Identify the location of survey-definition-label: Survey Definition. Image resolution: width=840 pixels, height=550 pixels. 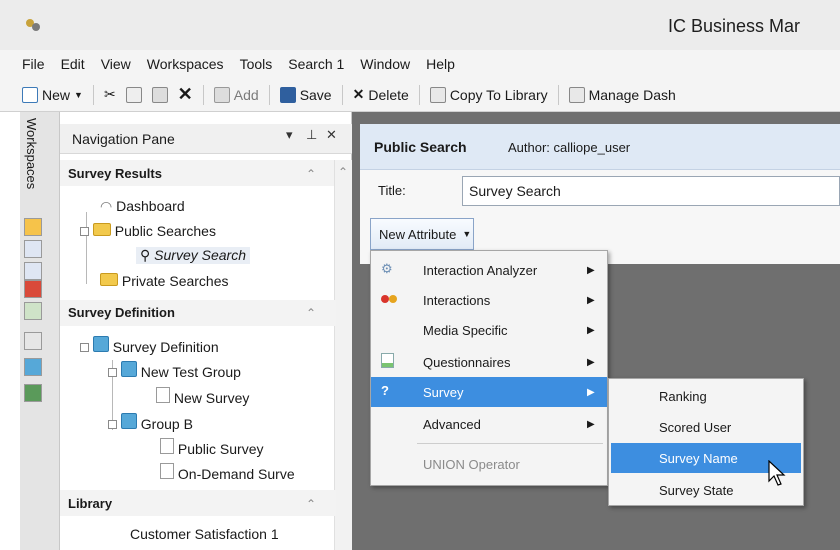
(165, 347).